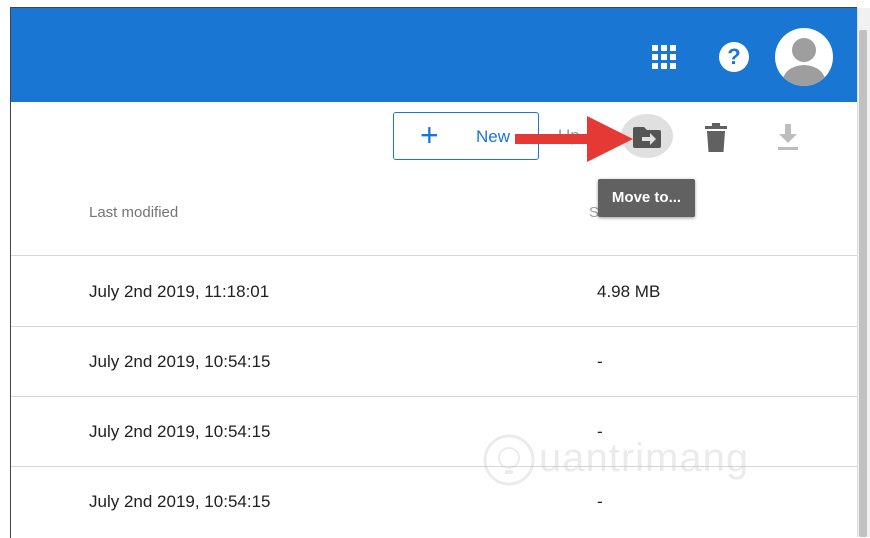 This screenshot has width=870, height=538. I want to click on help-icon: ?, so click(734, 57).